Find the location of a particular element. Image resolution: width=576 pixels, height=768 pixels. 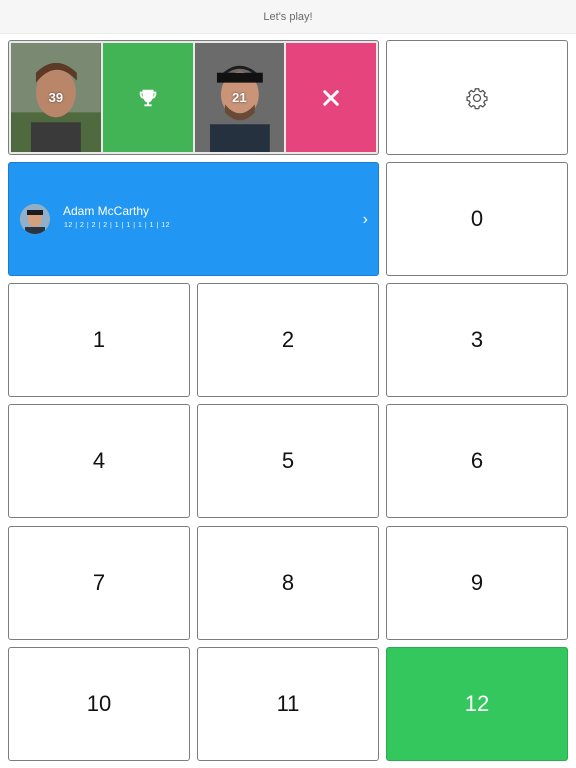

settings-button is located at coordinates (477, 97).